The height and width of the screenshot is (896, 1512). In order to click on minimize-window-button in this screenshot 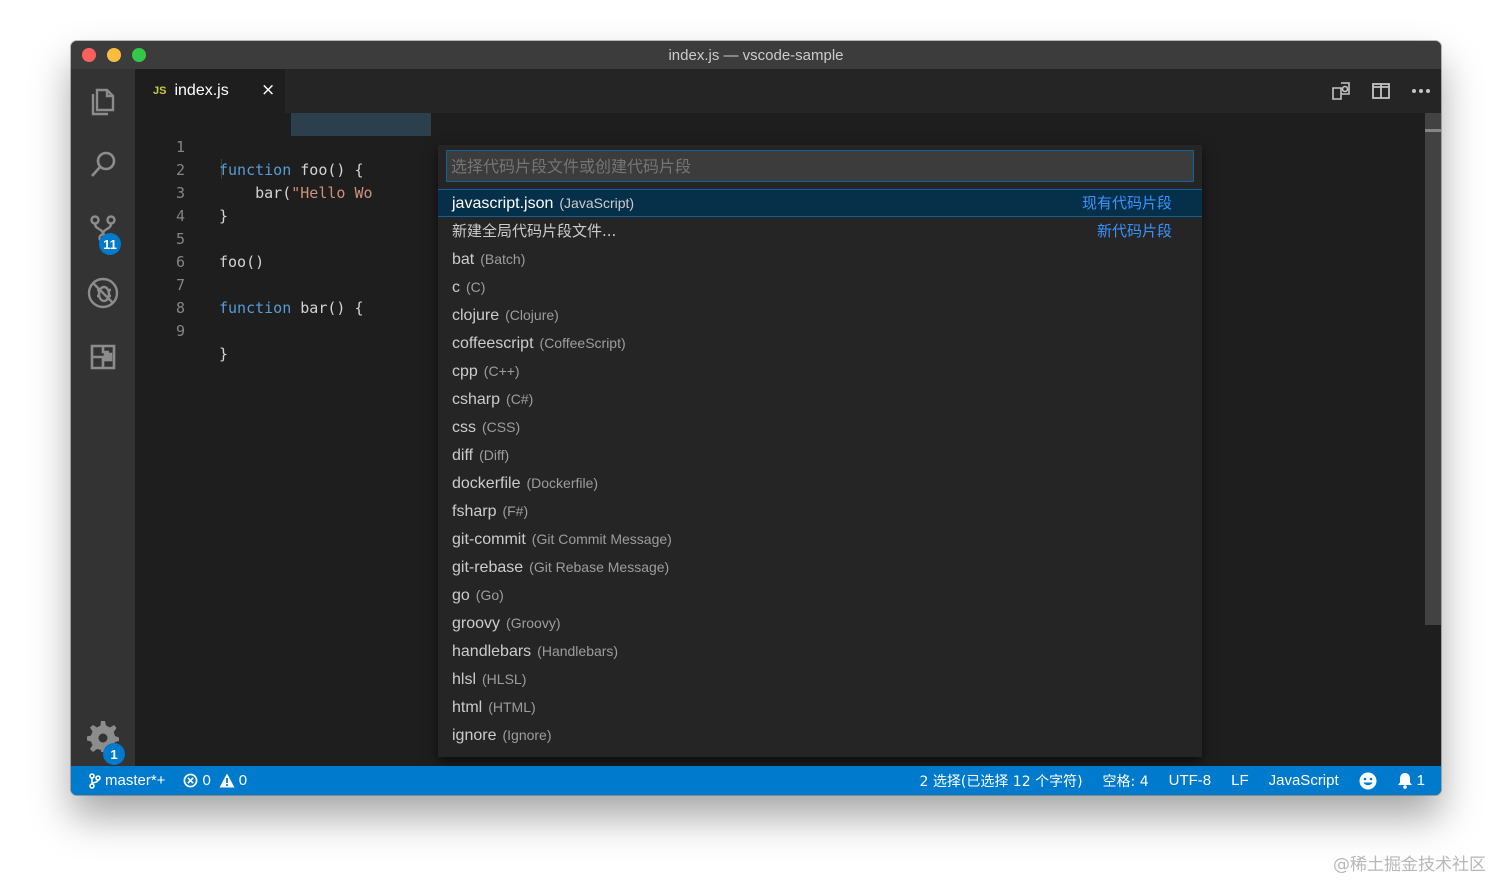, I will do `click(114, 55)`.